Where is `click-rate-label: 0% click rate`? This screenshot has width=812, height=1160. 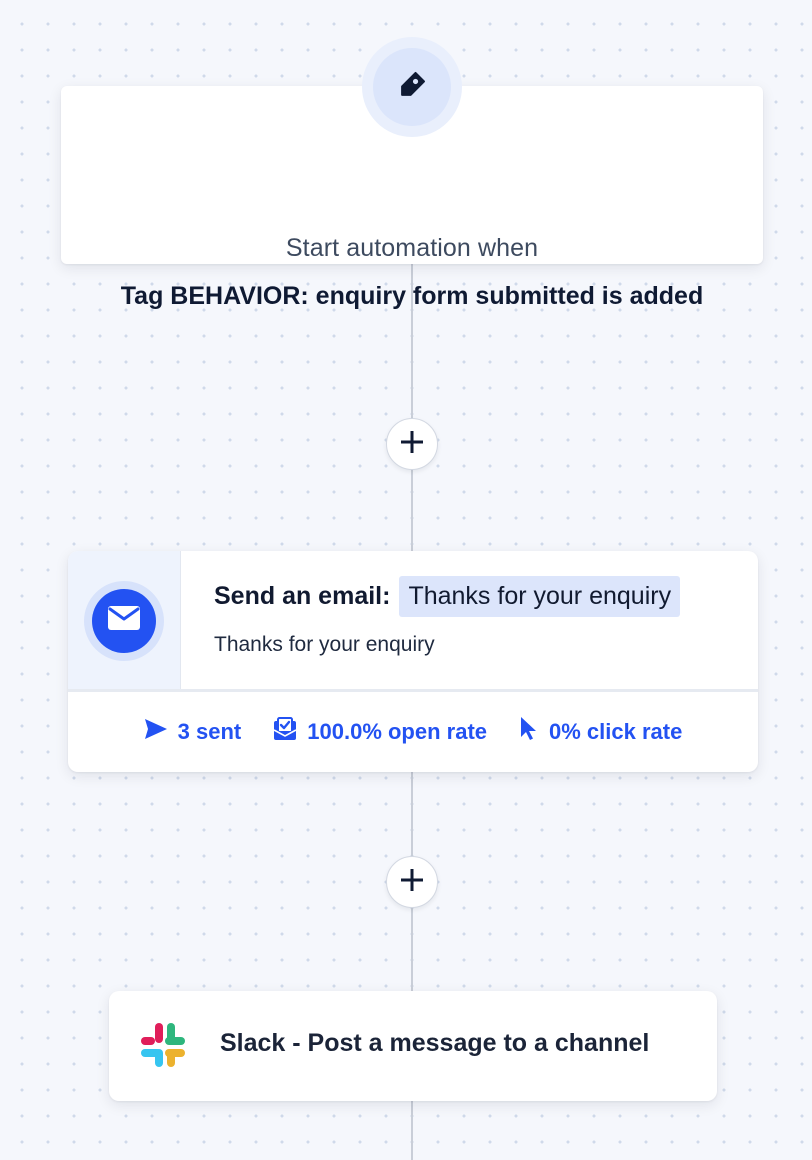
click-rate-label: 0% click rate is located at coordinates (616, 731).